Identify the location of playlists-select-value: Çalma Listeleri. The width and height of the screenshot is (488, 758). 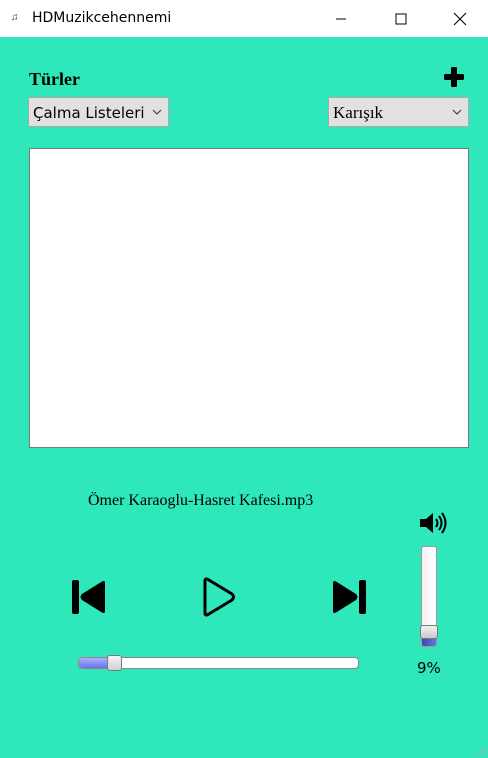
(89, 113).